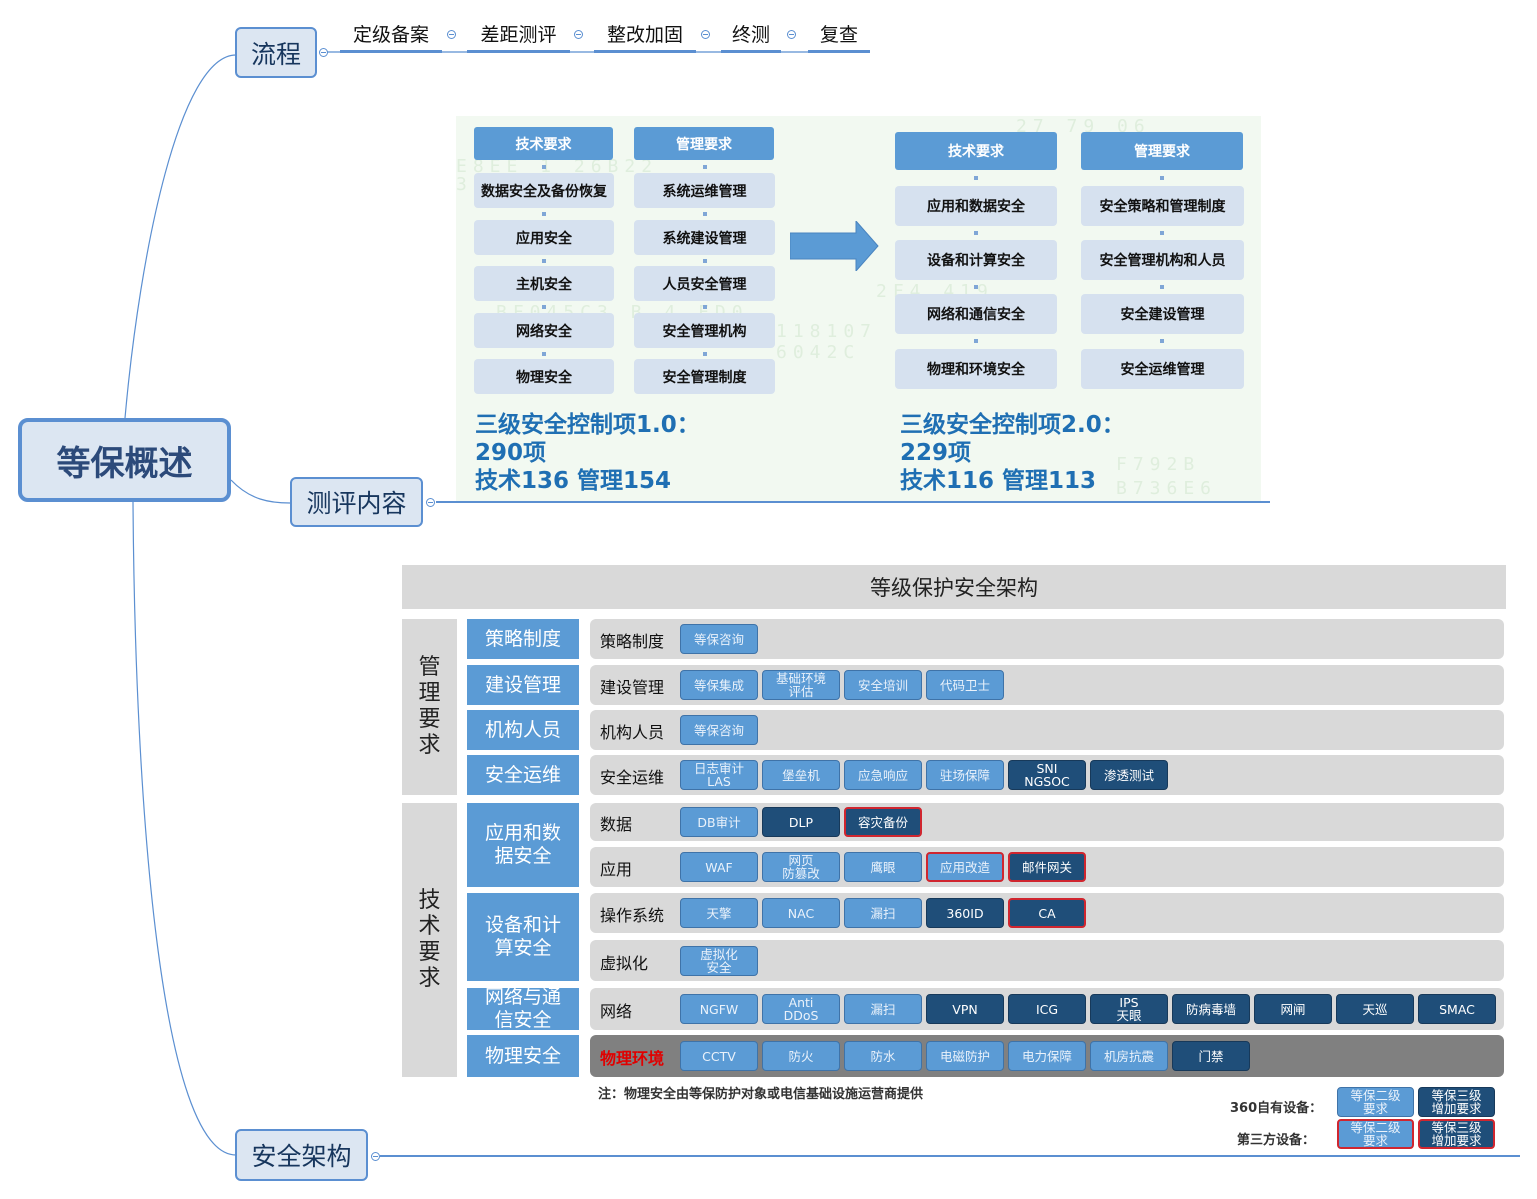 Image resolution: width=1537 pixels, height=1199 pixels. Describe the element at coordinates (429, 940) in the screenshot. I see `side-tech-requirements: 技术要求` at that location.